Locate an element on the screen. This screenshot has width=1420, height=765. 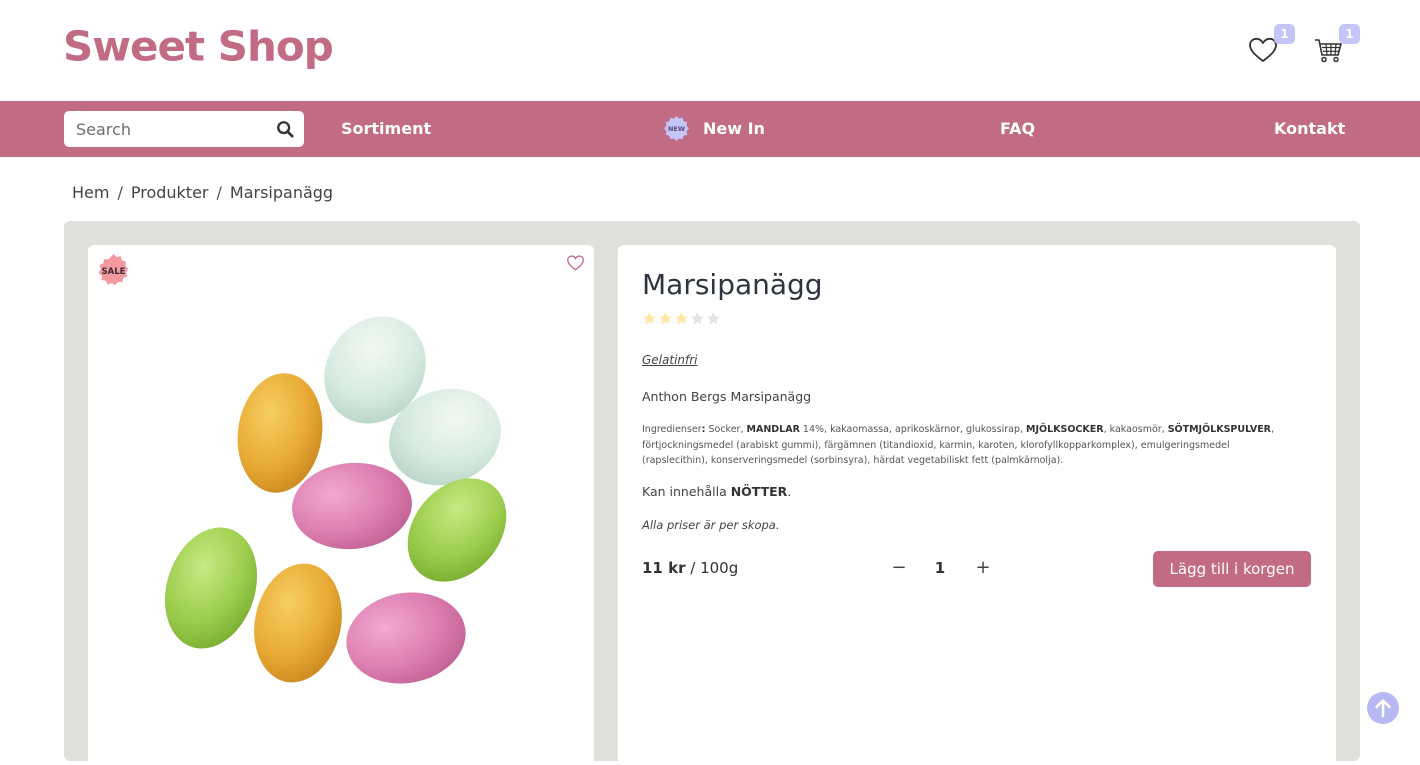
quantity-value: 1 is located at coordinates (940, 568).